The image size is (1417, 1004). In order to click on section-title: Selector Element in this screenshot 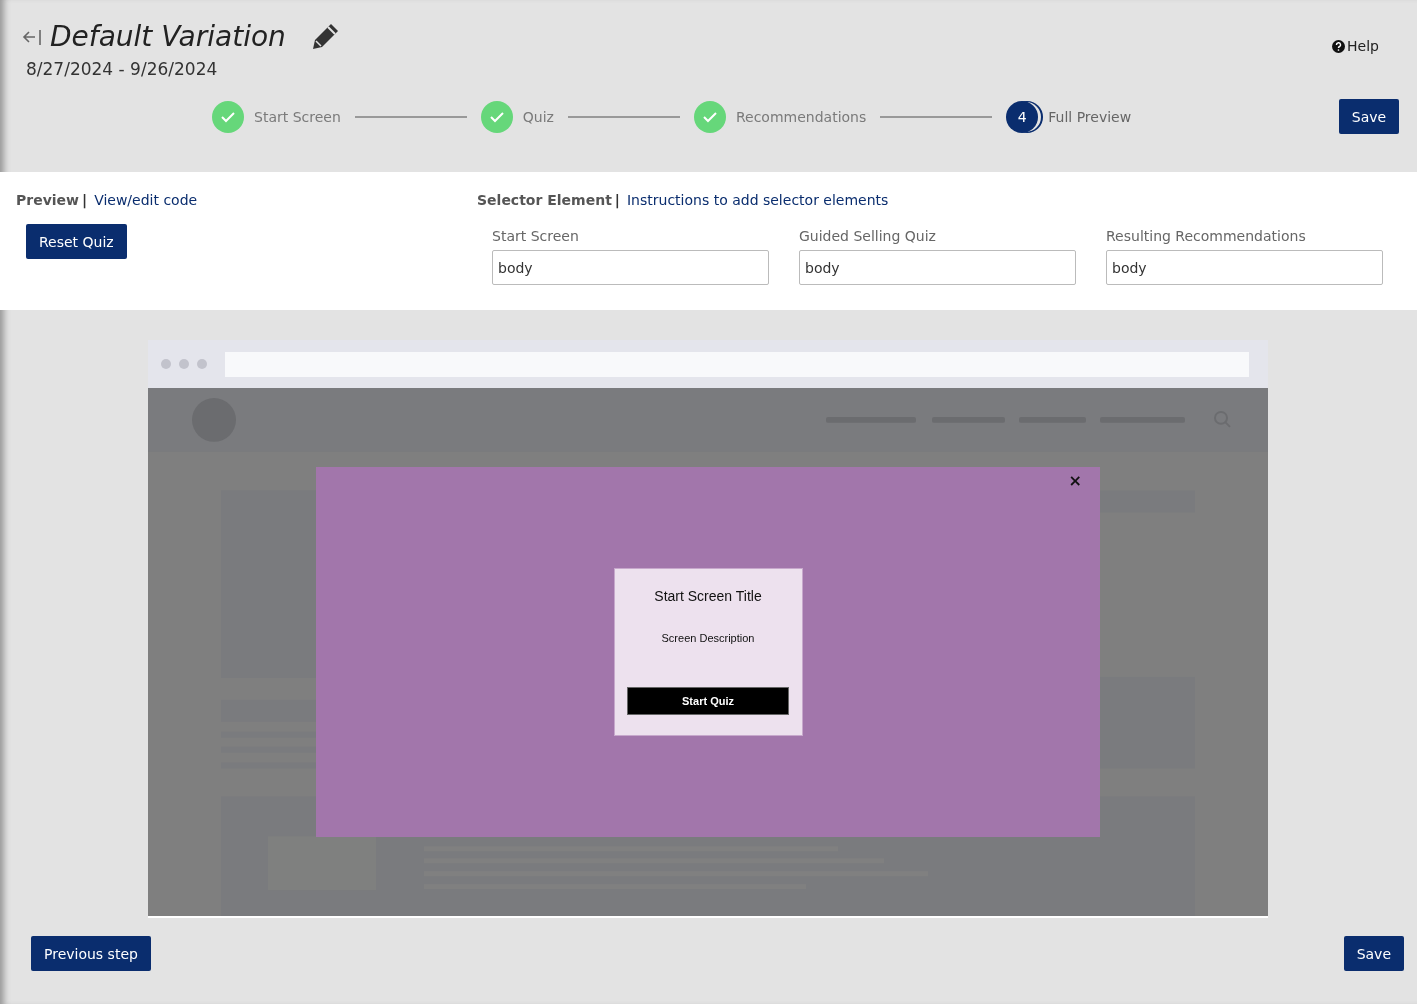, I will do `click(544, 200)`.